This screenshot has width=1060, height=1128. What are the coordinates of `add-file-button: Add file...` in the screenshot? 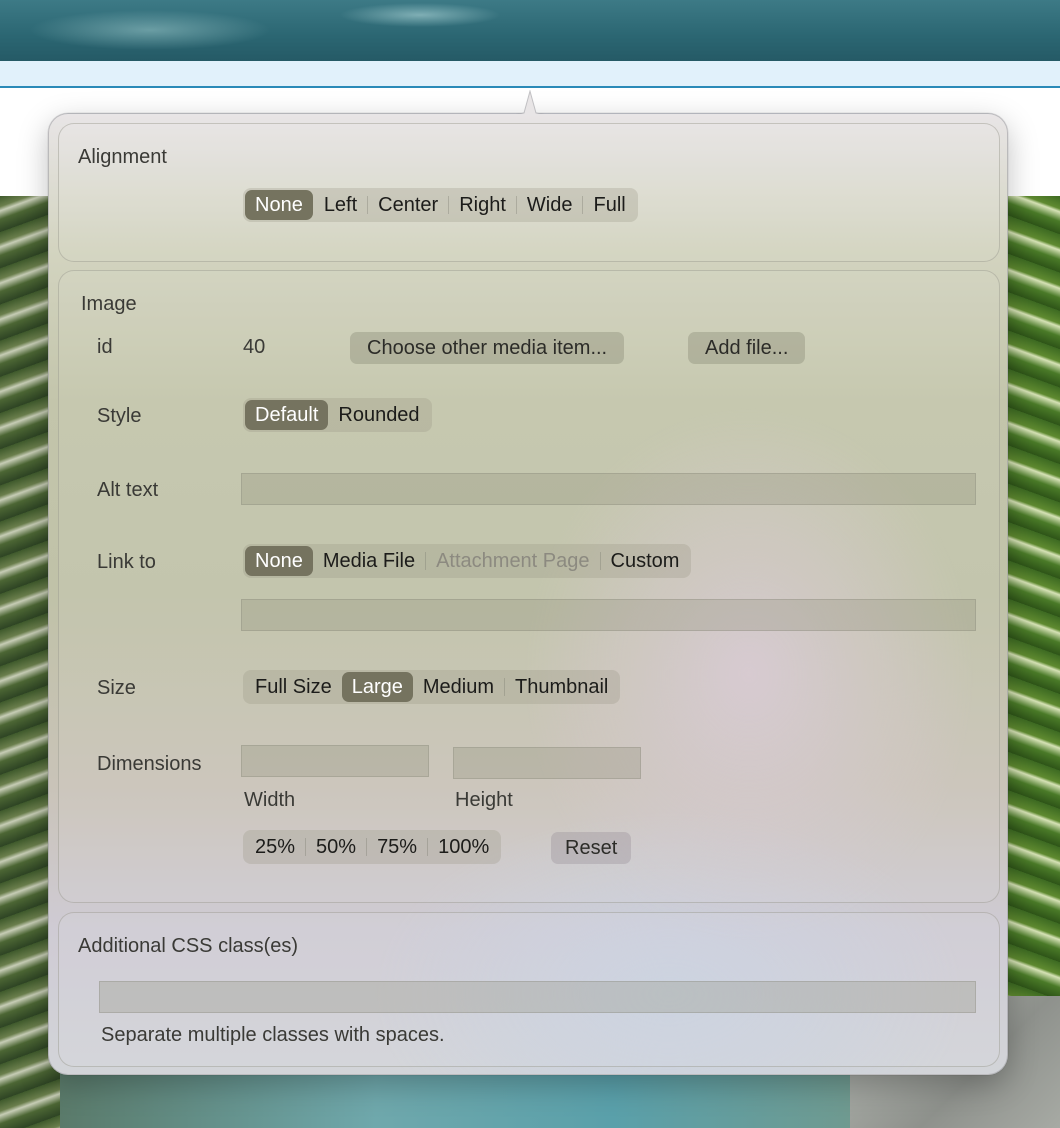 It's located at (747, 348).